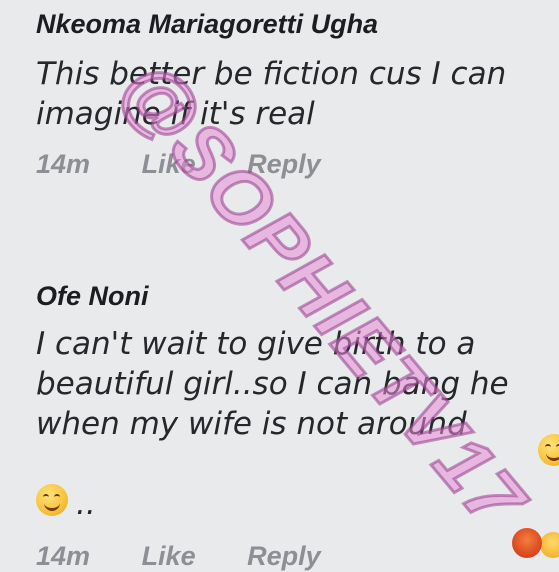 This screenshot has height=572, width=559. Describe the element at coordinates (548, 450) in the screenshot. I see `grinning-face-icon` at that location.